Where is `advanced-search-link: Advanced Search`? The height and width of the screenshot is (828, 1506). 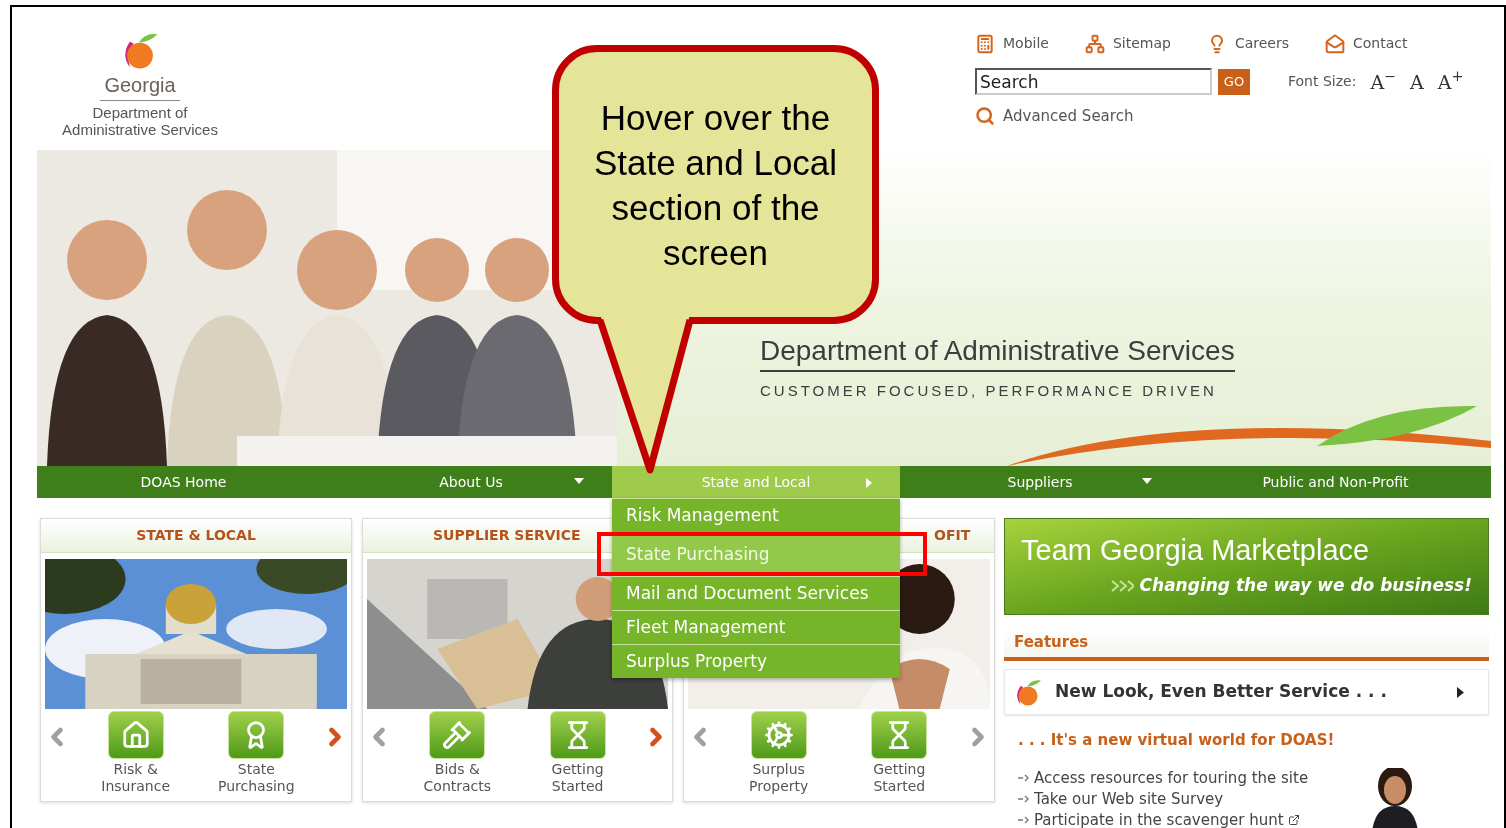
advanced-search-link: Advanced Search is located at coordinates (1225, 116).